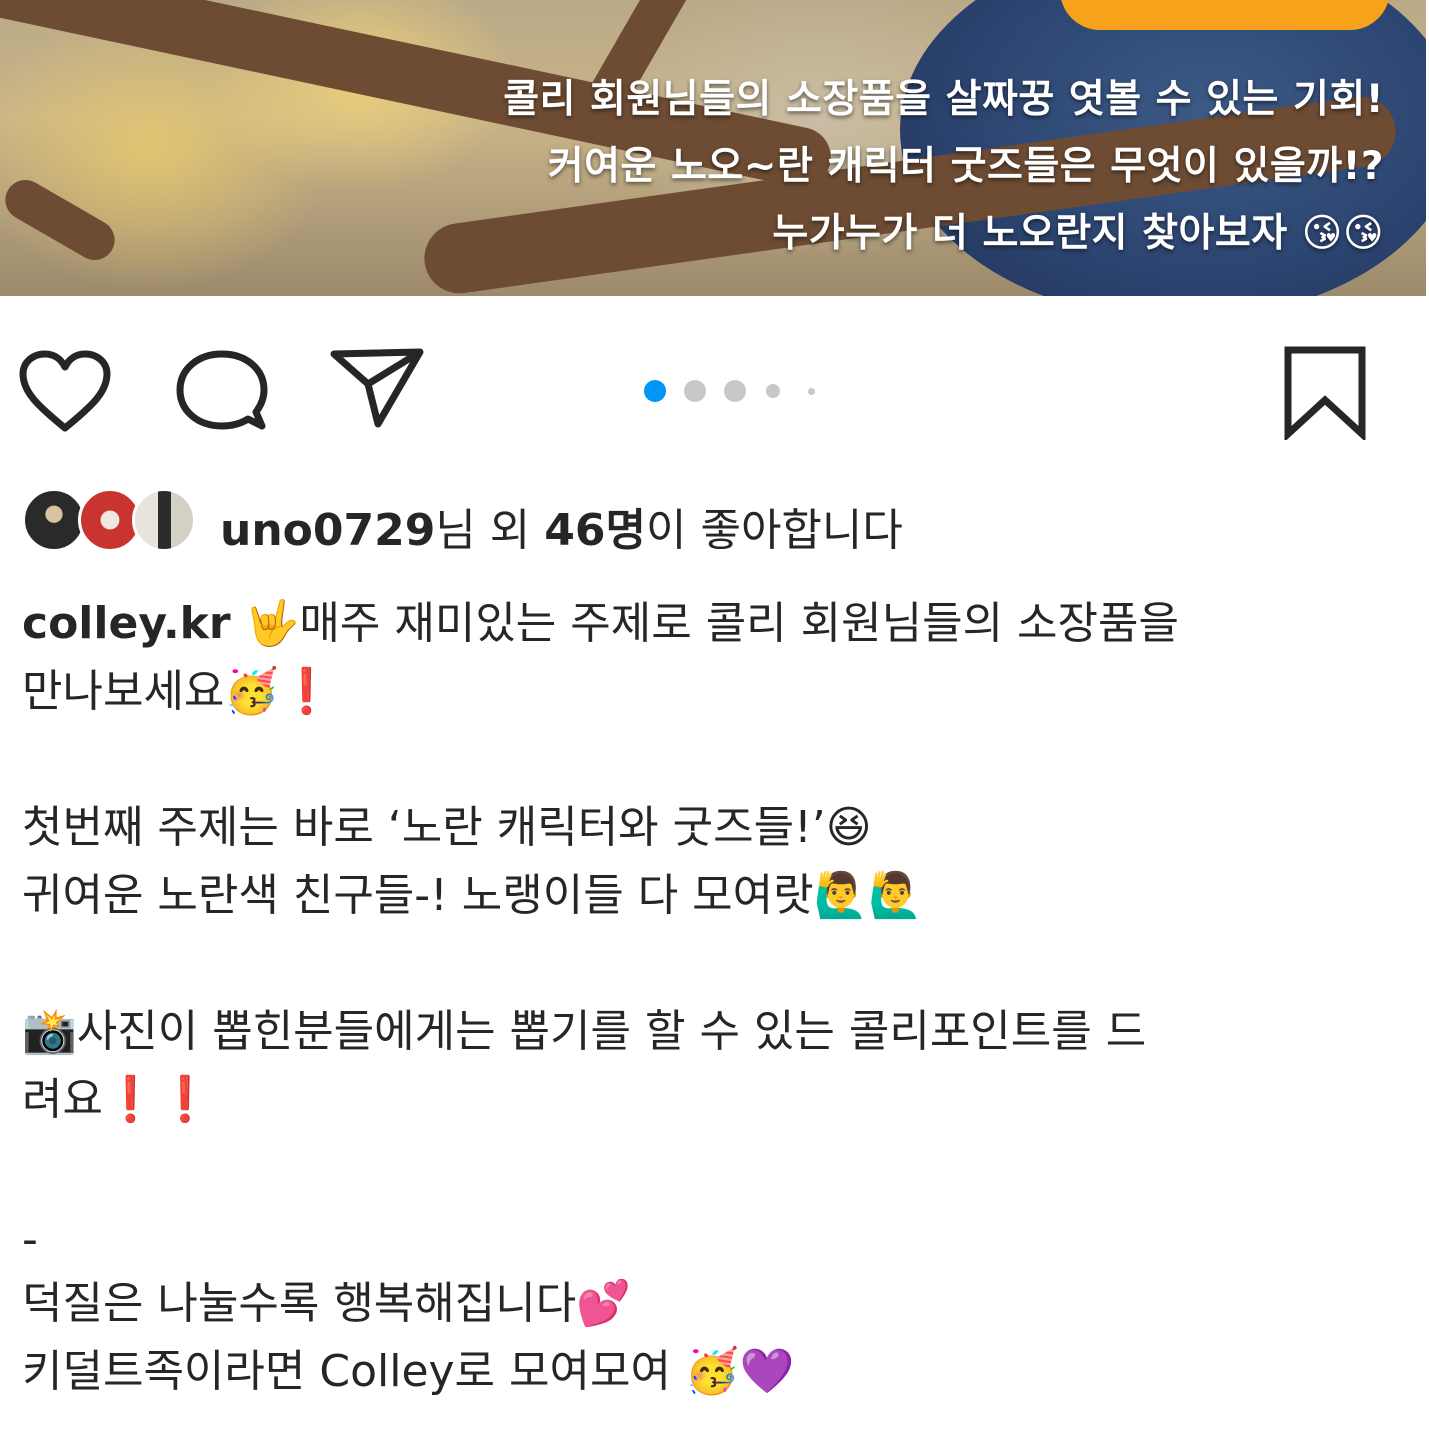 The width and height of the screenshot is (1429, 1440). I want to click on likes-count: 46명, so click(595, 530).